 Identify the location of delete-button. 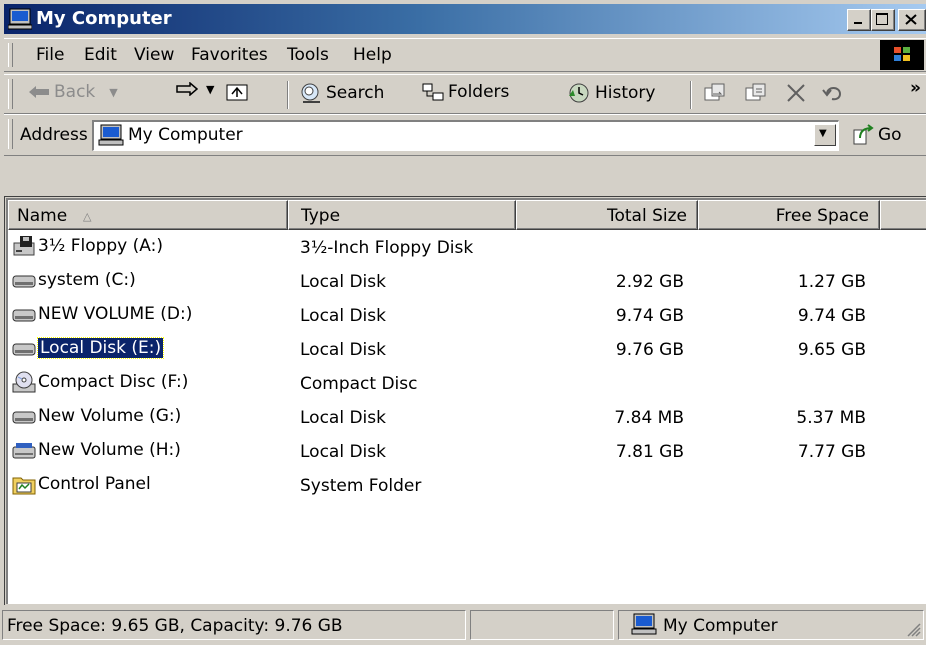
(796, 93).